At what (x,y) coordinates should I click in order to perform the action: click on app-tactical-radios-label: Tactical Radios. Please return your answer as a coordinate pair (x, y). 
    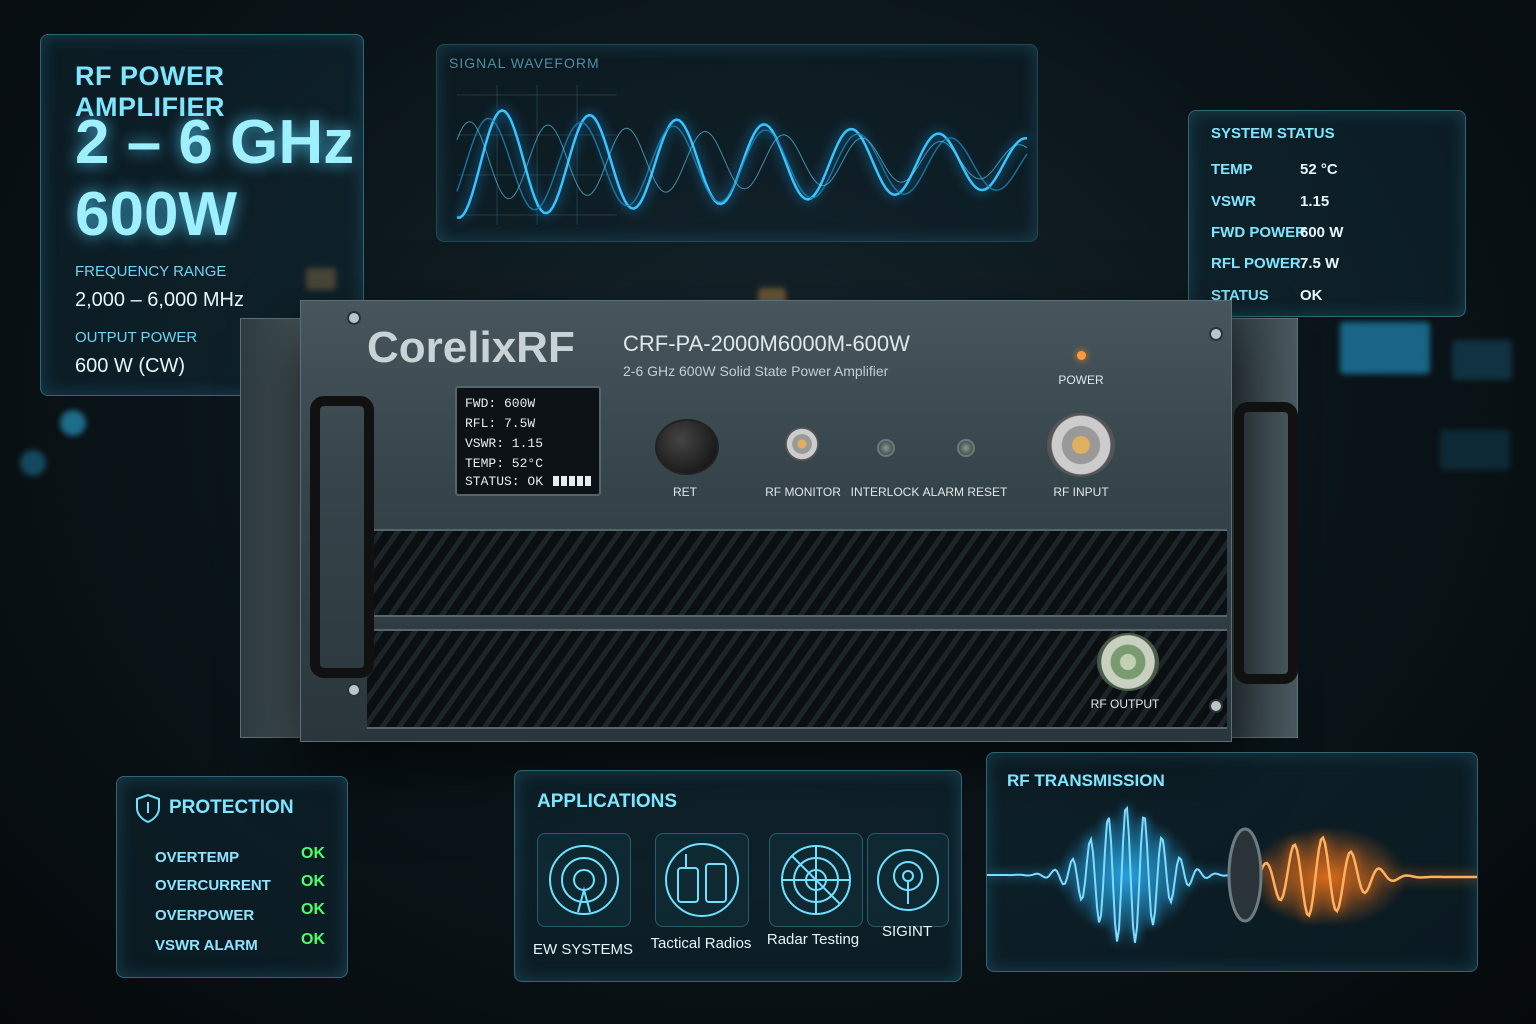
    Looking at the image, I should click on (701, 943).